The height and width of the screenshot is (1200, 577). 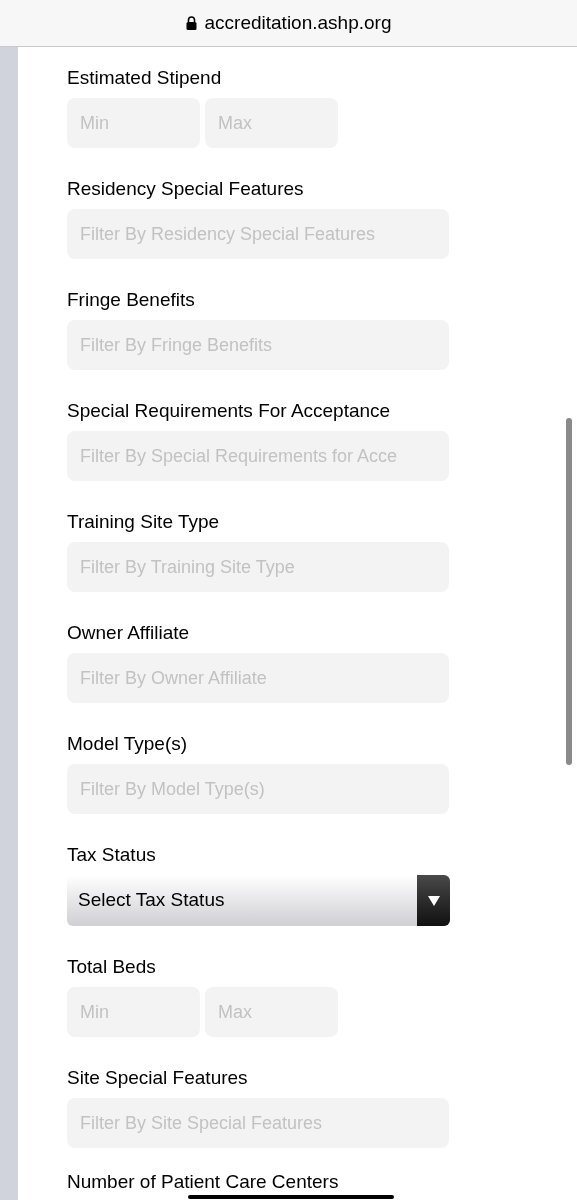 What do you see at coordinates (191, 23) in the screenshot?
I see `lock-icon` at bounding box center [191, 23].